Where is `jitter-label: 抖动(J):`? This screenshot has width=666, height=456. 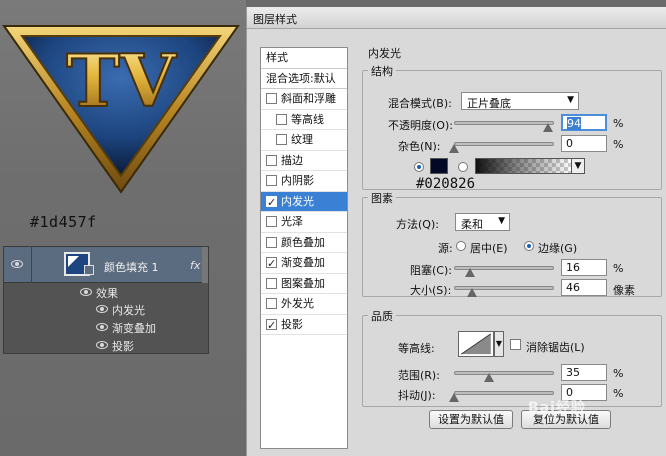 jitter-label: 抖动(J): is located at coordinates (417, 395).